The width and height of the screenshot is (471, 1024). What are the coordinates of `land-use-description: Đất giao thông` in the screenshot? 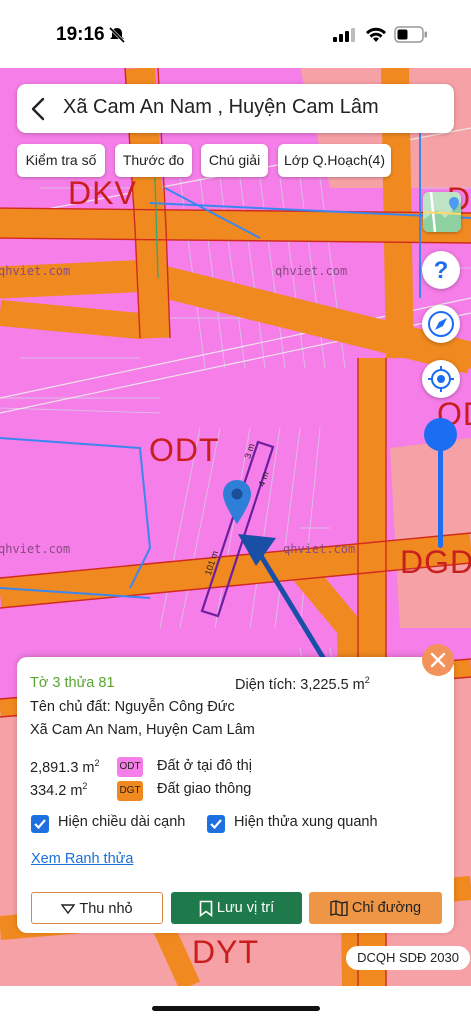 It's located at (204, 789).